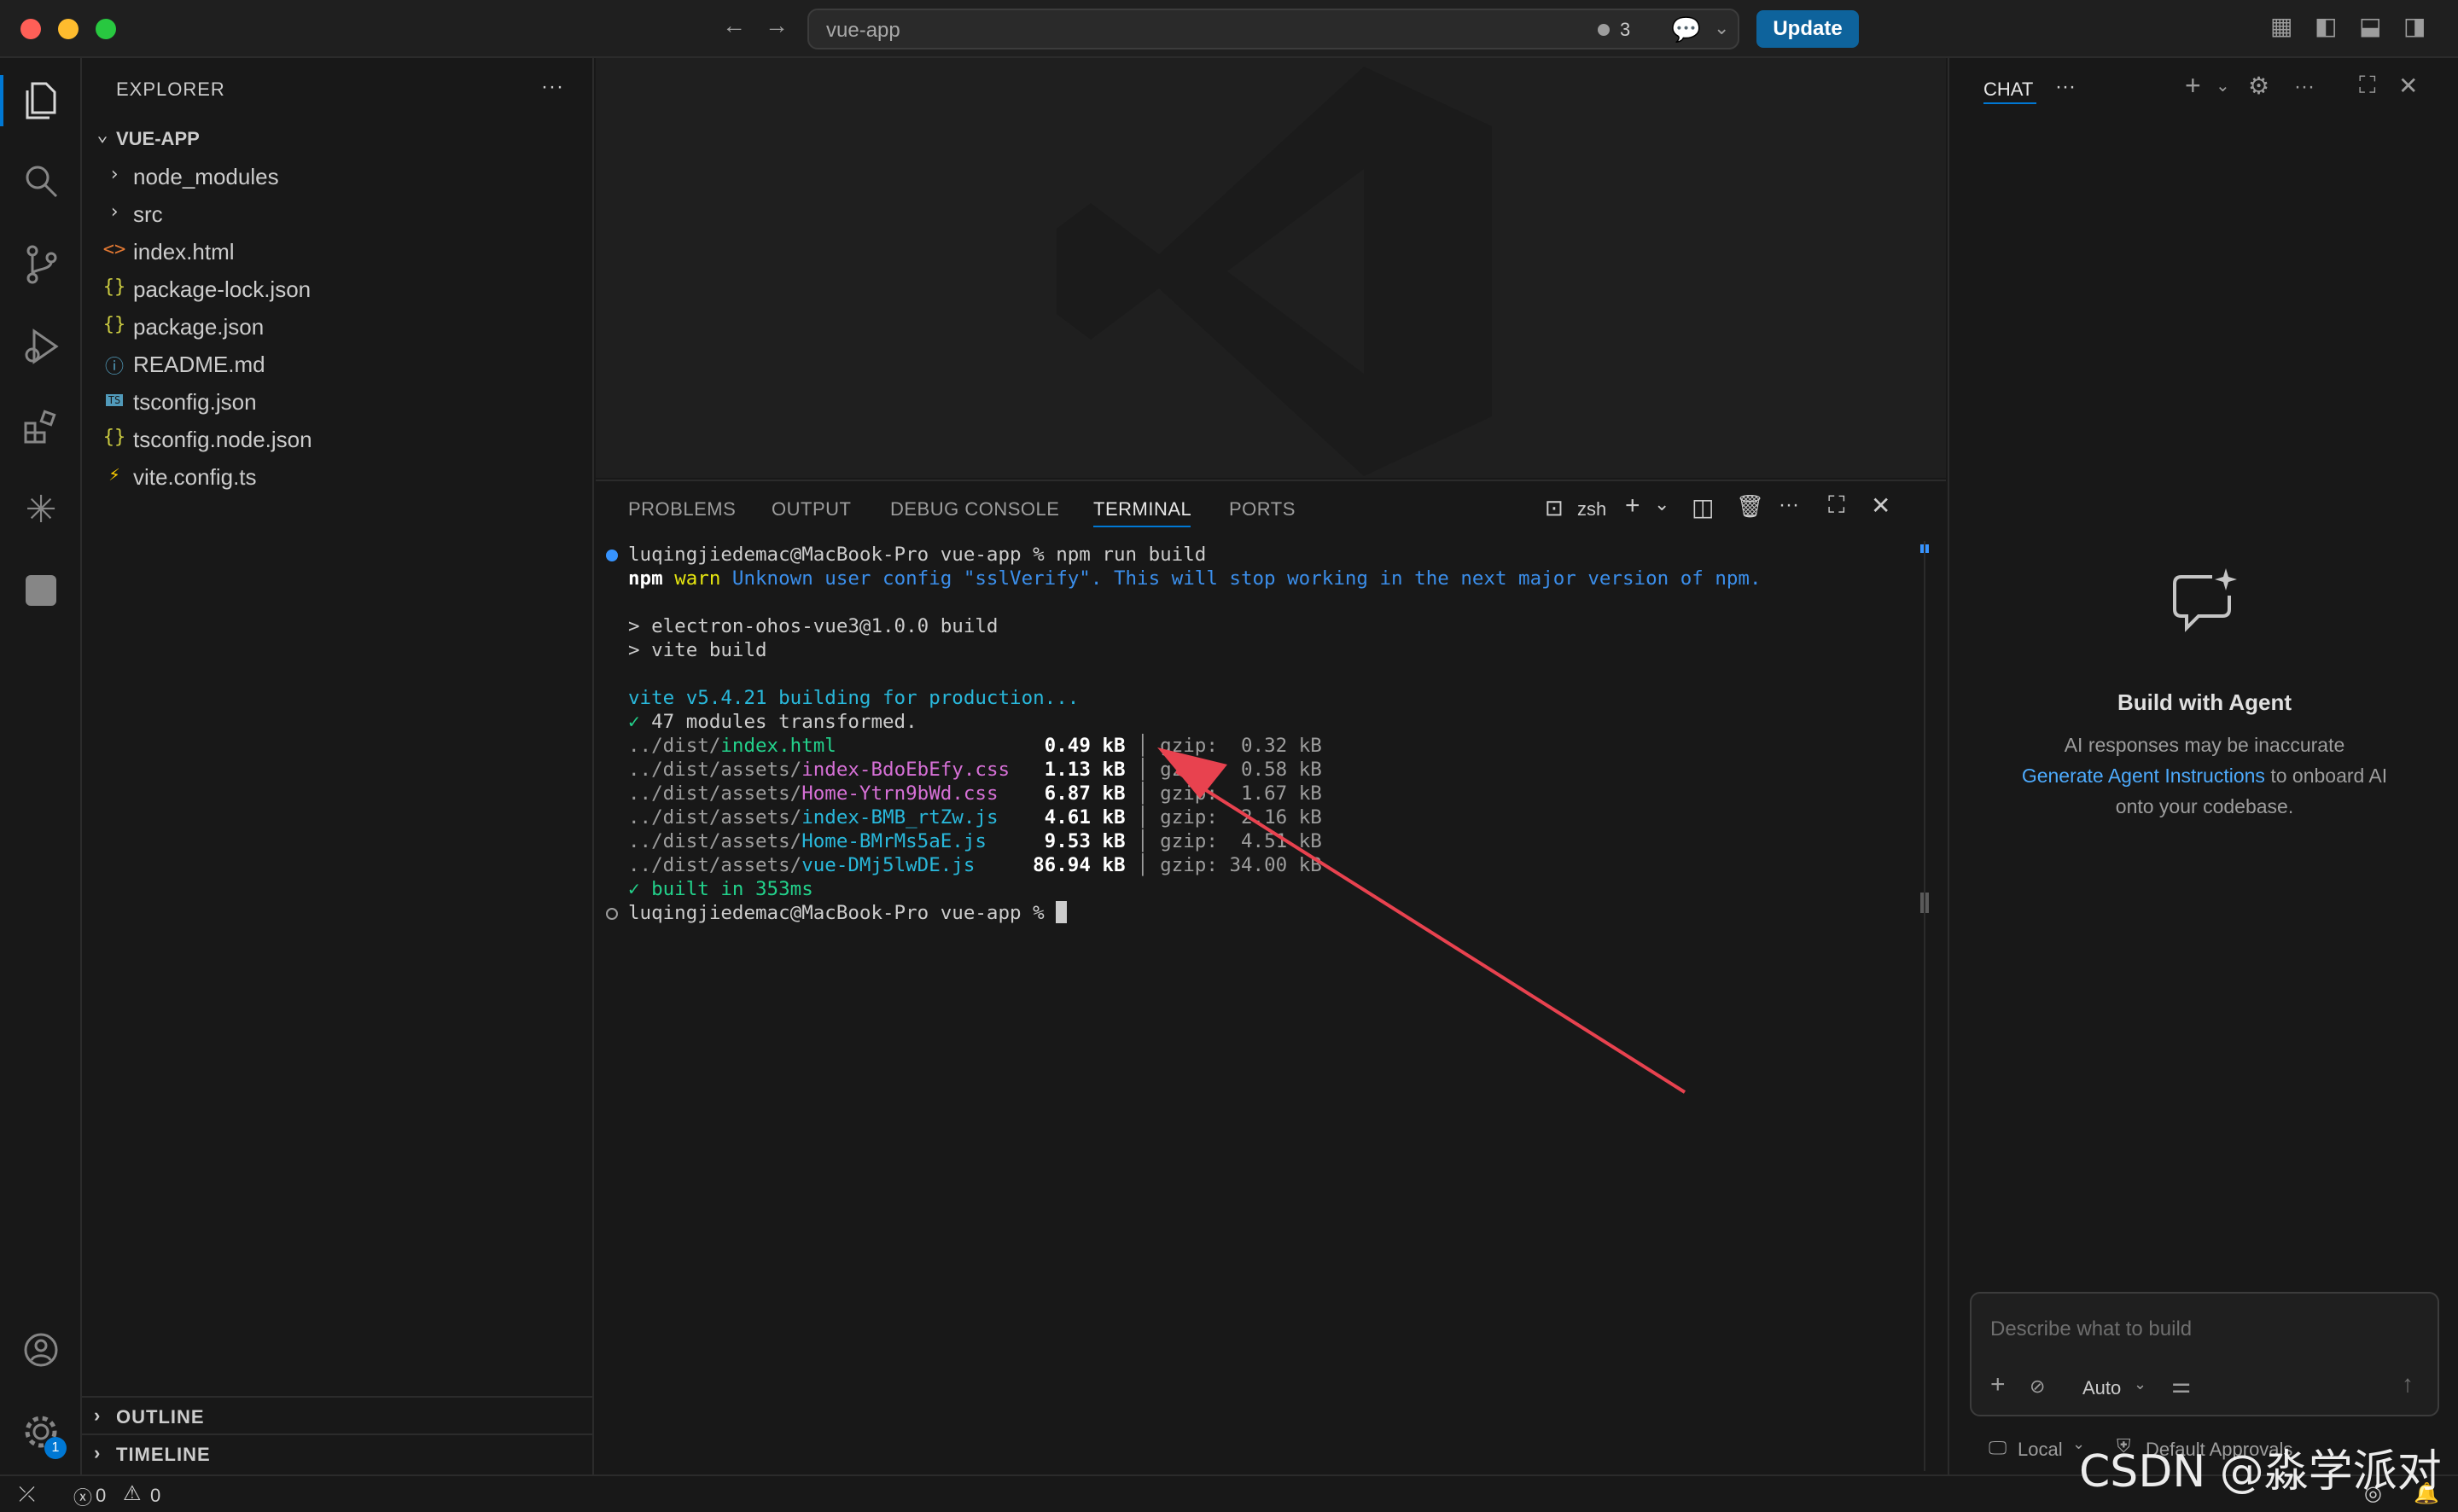 The width and height of the screenshot is (2458, 1512). What do you see at coordinates (2037, 1386) in the screenshot?
I see `tools-icon: ⊘` at bounding box center [2037, 1386].